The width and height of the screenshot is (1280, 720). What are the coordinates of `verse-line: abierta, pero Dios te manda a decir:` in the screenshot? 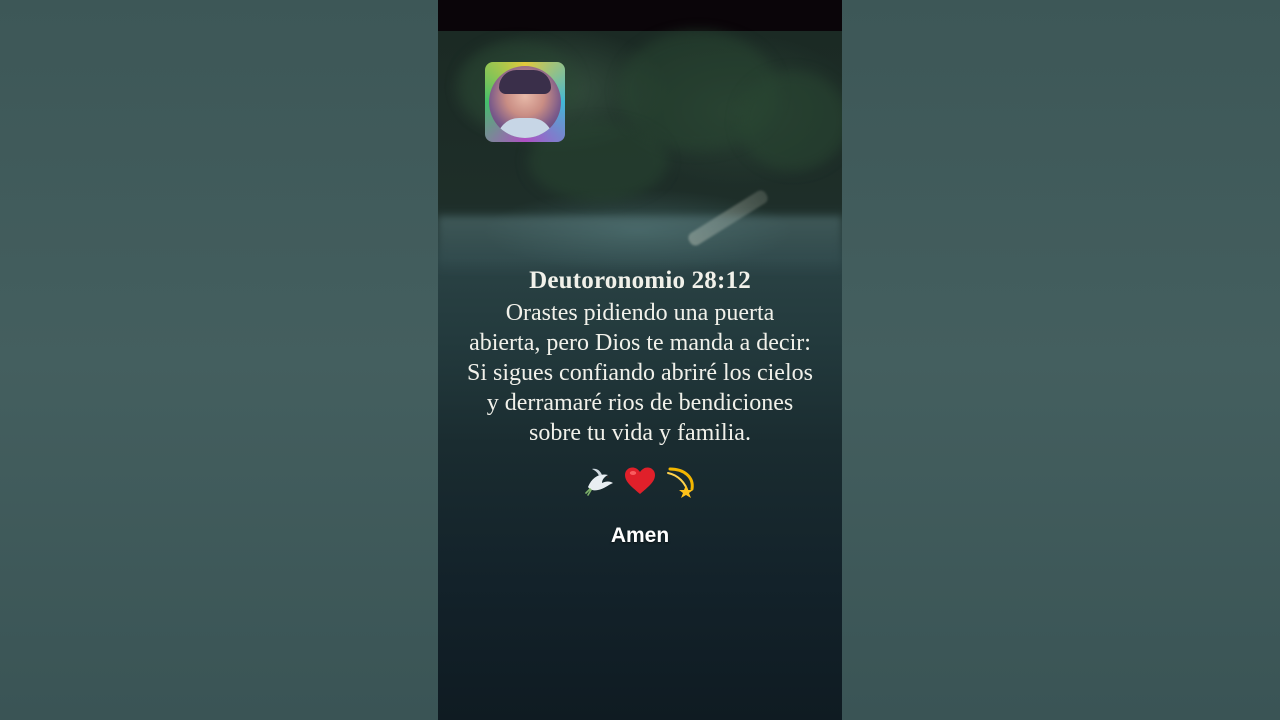 It's located at (640, 343).